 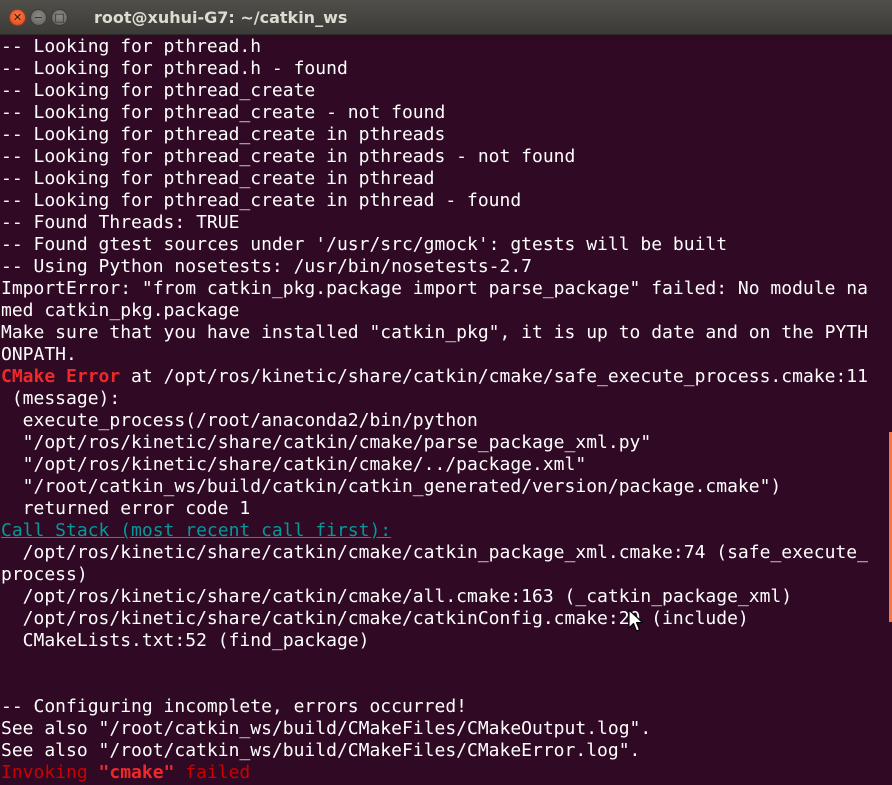 I want to click on maximize-button: □, so click(x=59, y=17).